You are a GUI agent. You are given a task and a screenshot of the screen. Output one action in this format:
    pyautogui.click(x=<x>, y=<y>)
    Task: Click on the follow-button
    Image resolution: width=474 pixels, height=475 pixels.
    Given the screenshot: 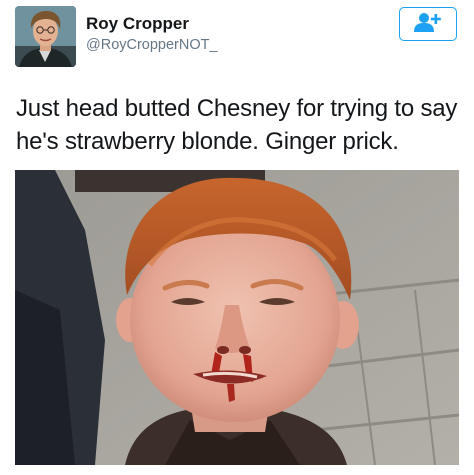 What is the action you would take?
    pyautogui.click(x=428, y=24)
    